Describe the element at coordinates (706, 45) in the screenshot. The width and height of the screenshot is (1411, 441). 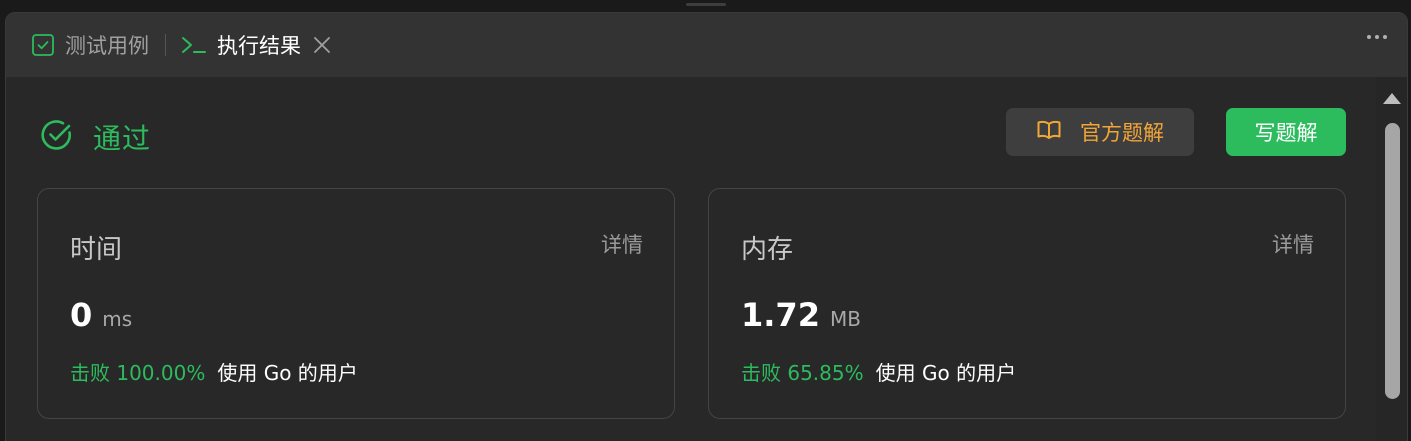
I see `tab-bar: 测试用例 执行结果` at that location.